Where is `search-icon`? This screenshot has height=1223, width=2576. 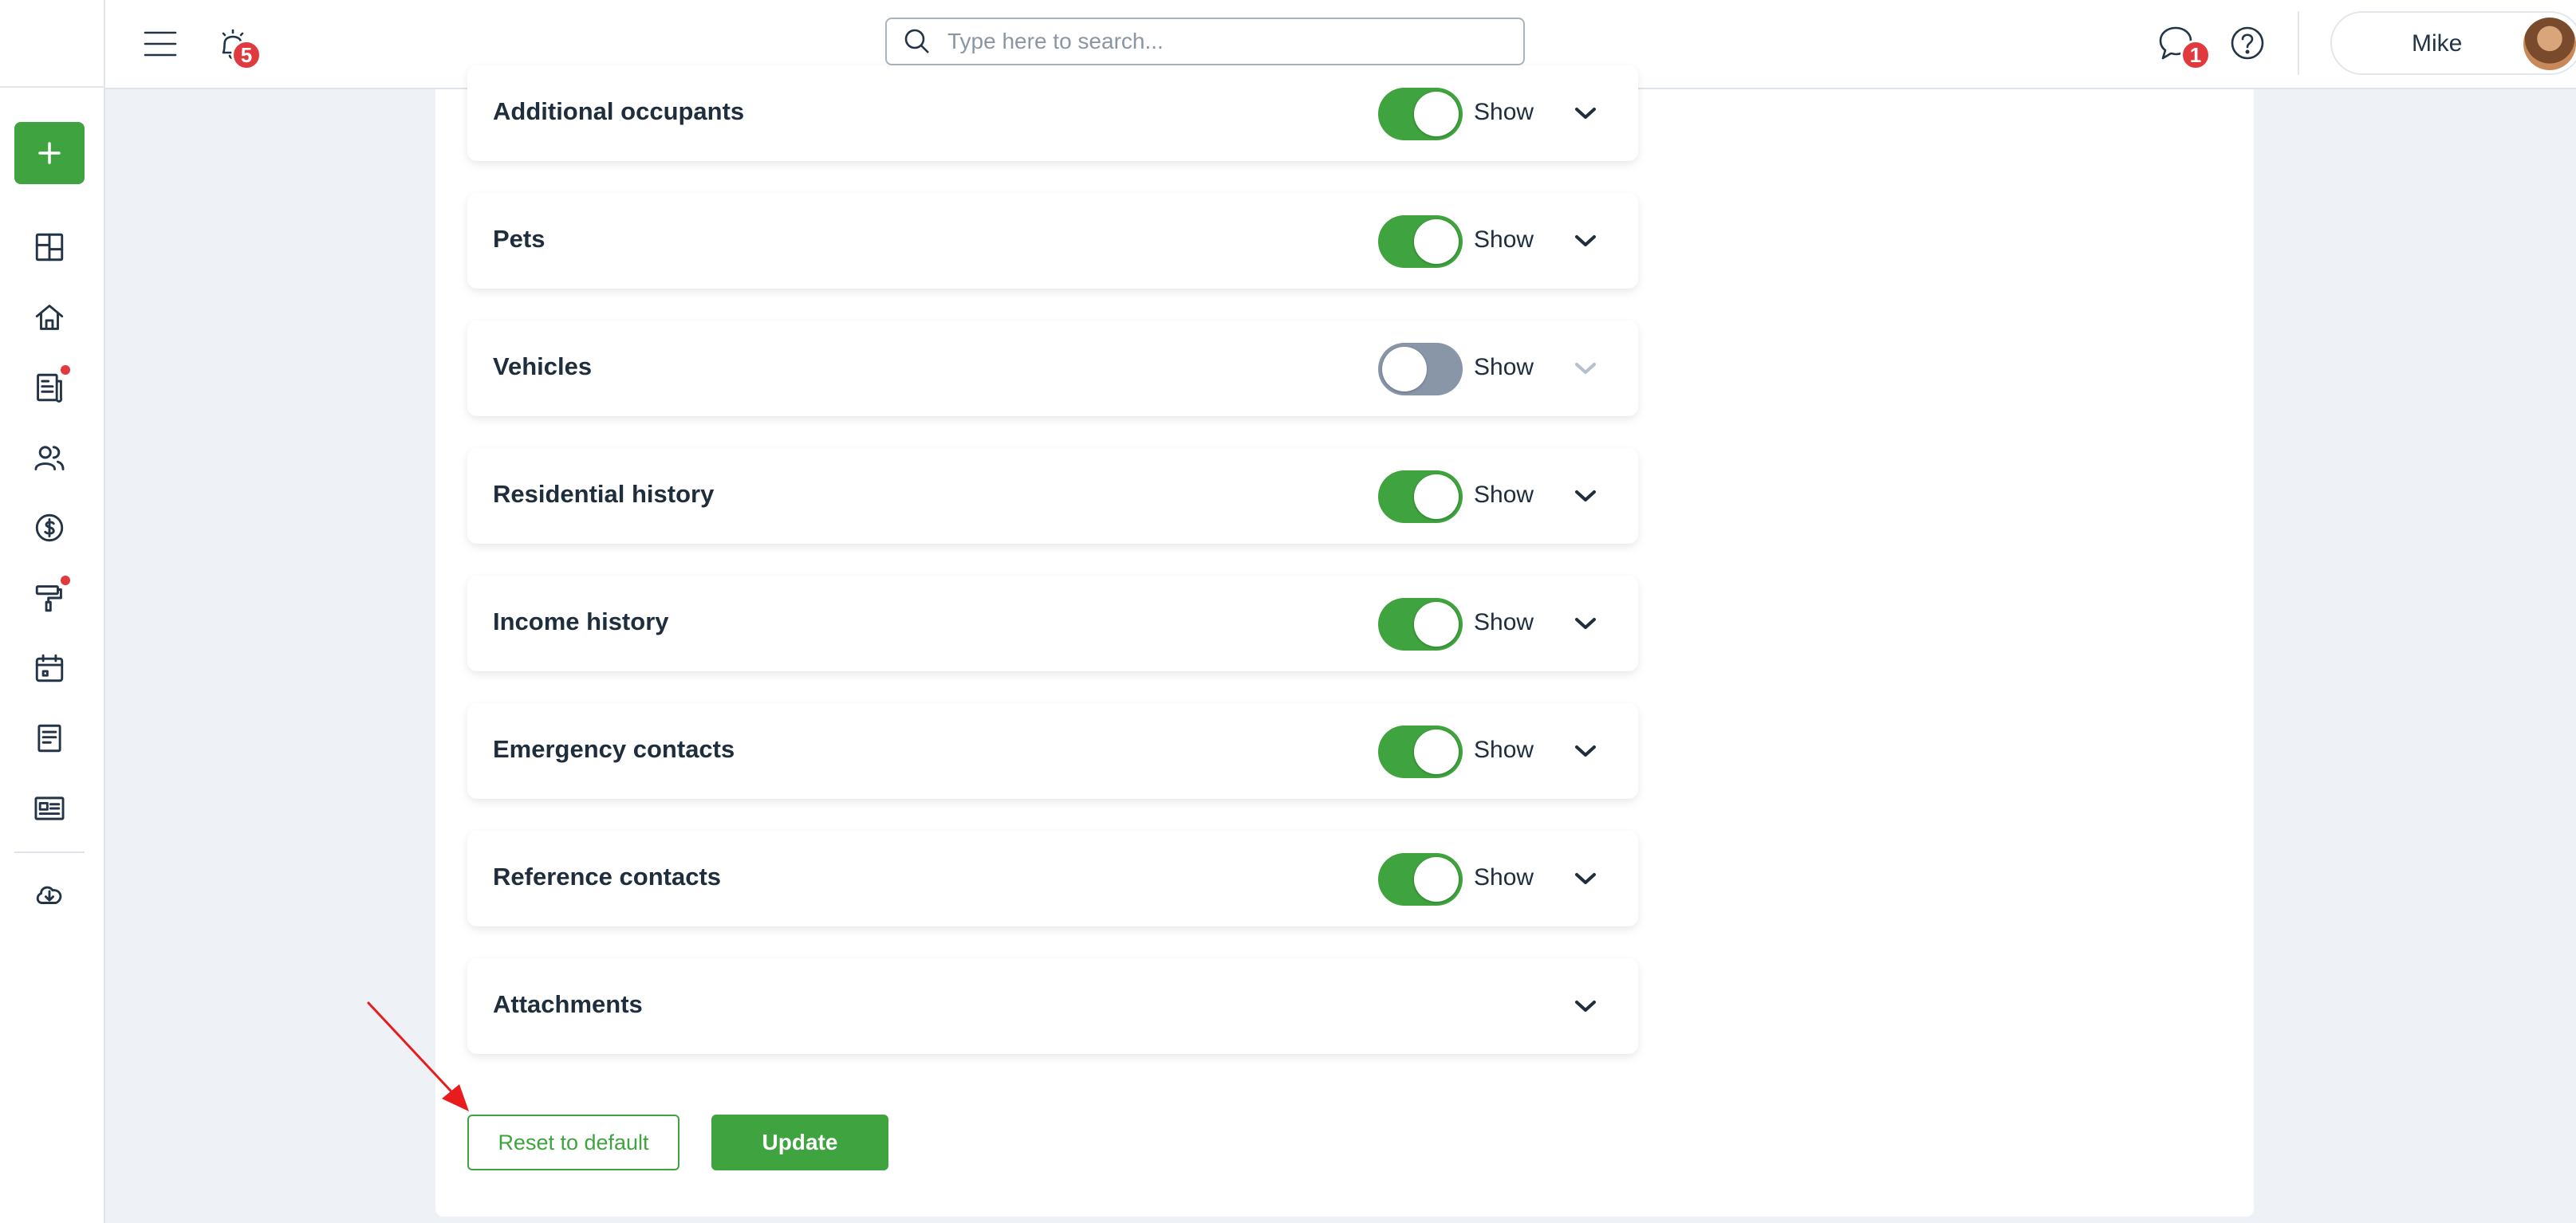
search-icon is located at coordinates (916, 41).